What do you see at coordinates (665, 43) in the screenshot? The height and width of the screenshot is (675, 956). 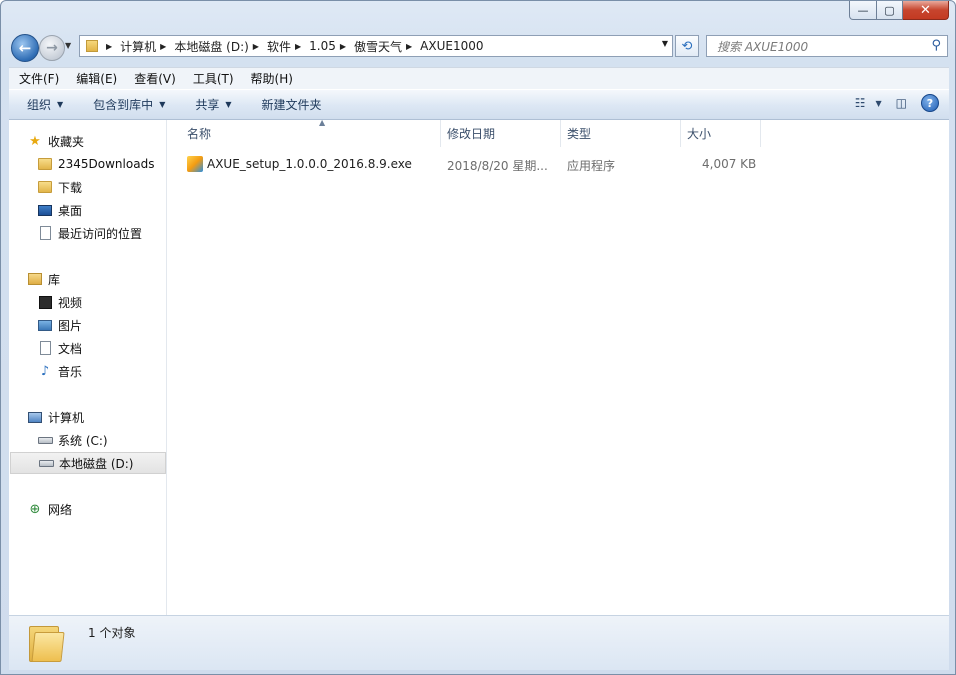 I see `address-dropdown-icon: ▼` at bounding box center [665, 43].